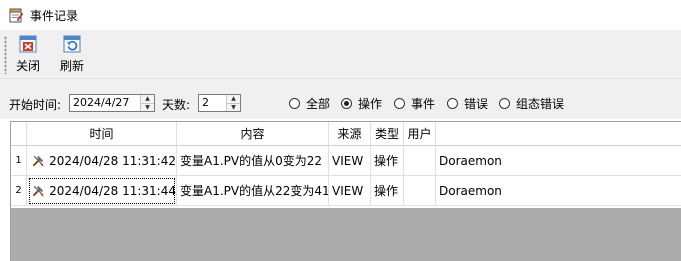 This screenshot has width=681, height=261. What do you see at coordinates (558, 134) in the screenshot?
I see `header-extra` at bounding box center [558, 134].